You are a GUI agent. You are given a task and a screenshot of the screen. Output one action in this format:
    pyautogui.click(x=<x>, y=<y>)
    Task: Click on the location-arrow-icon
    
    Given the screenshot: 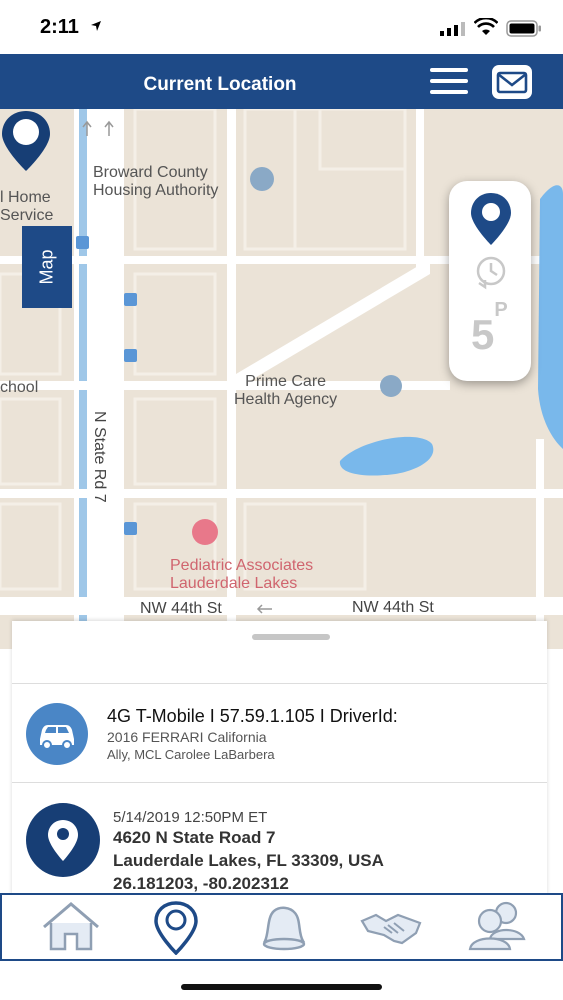 What is the action you would take?
    pyautogui.click(x=96, y=26)
    